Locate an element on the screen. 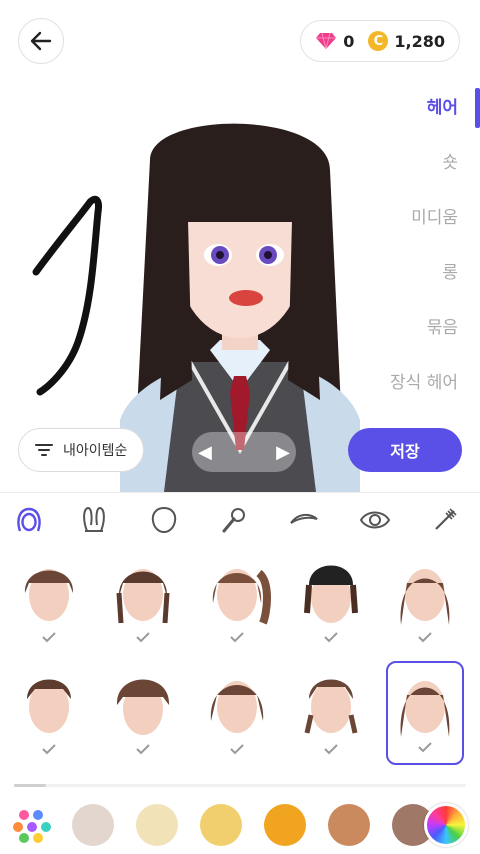 Image resolution: width=480 pixels, height=854 pixels. category-medium: 미디움 is located at coordinates (434, 225).